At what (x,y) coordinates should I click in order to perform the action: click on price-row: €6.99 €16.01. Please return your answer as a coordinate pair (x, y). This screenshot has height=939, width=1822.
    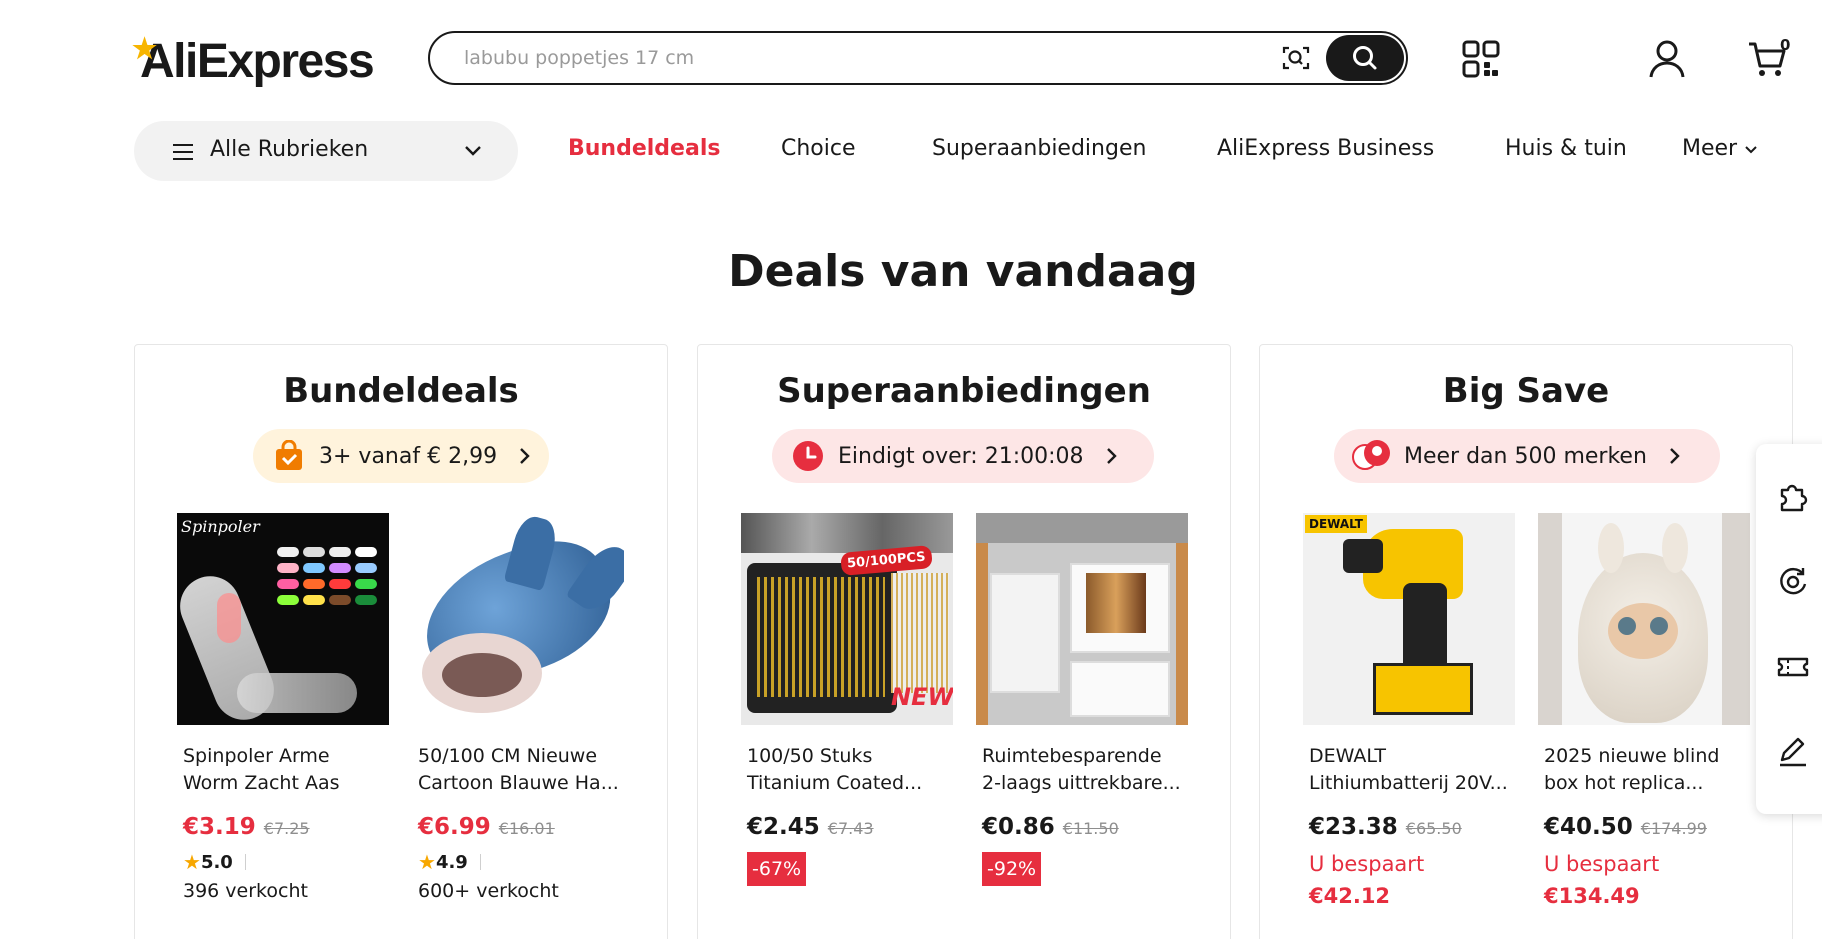
    Looking at the image, I should click on (518, 827).